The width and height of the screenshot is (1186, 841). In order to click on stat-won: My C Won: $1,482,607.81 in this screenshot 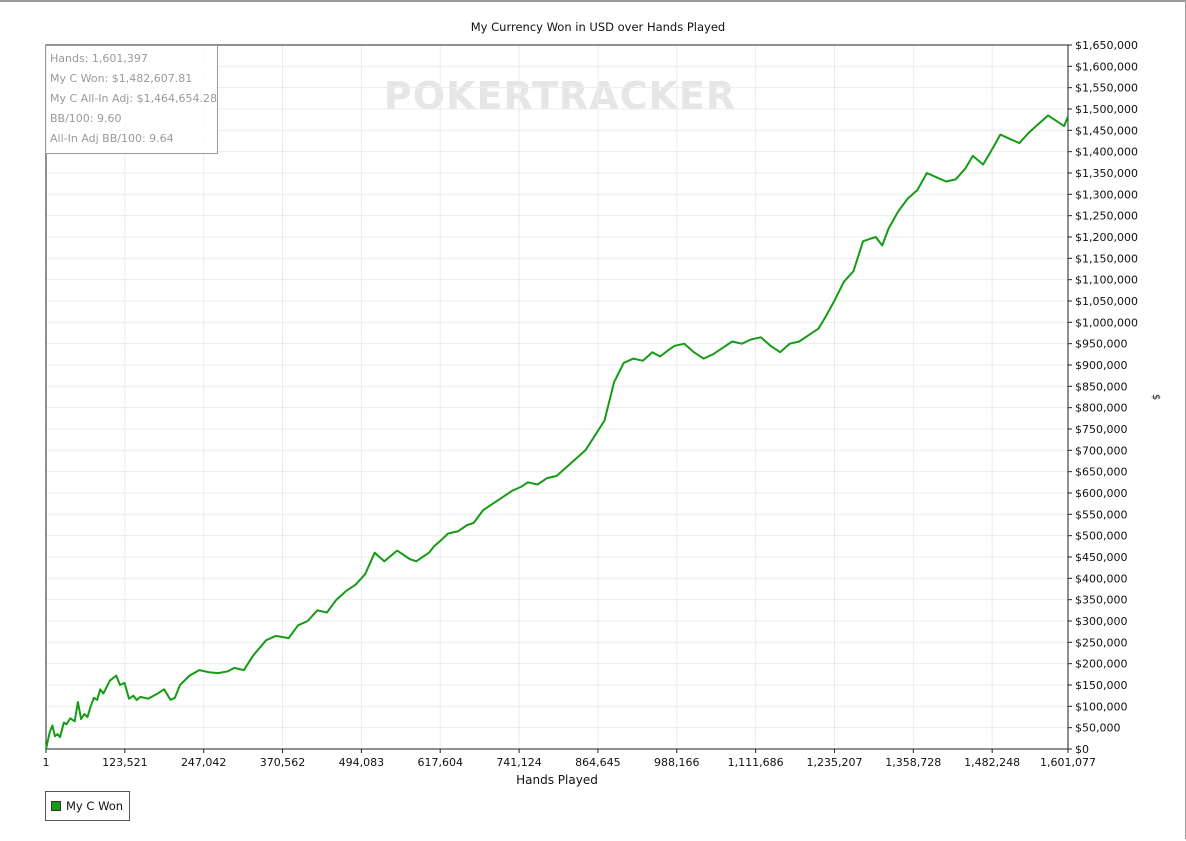, I will do `click(121, 78)`.